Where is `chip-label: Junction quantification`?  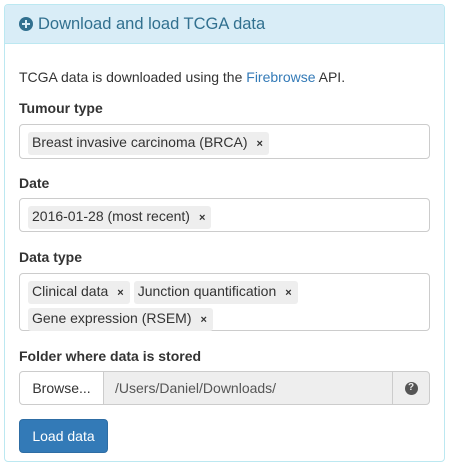 chip-label: Junction quantification is located at coordinates (207, 291).